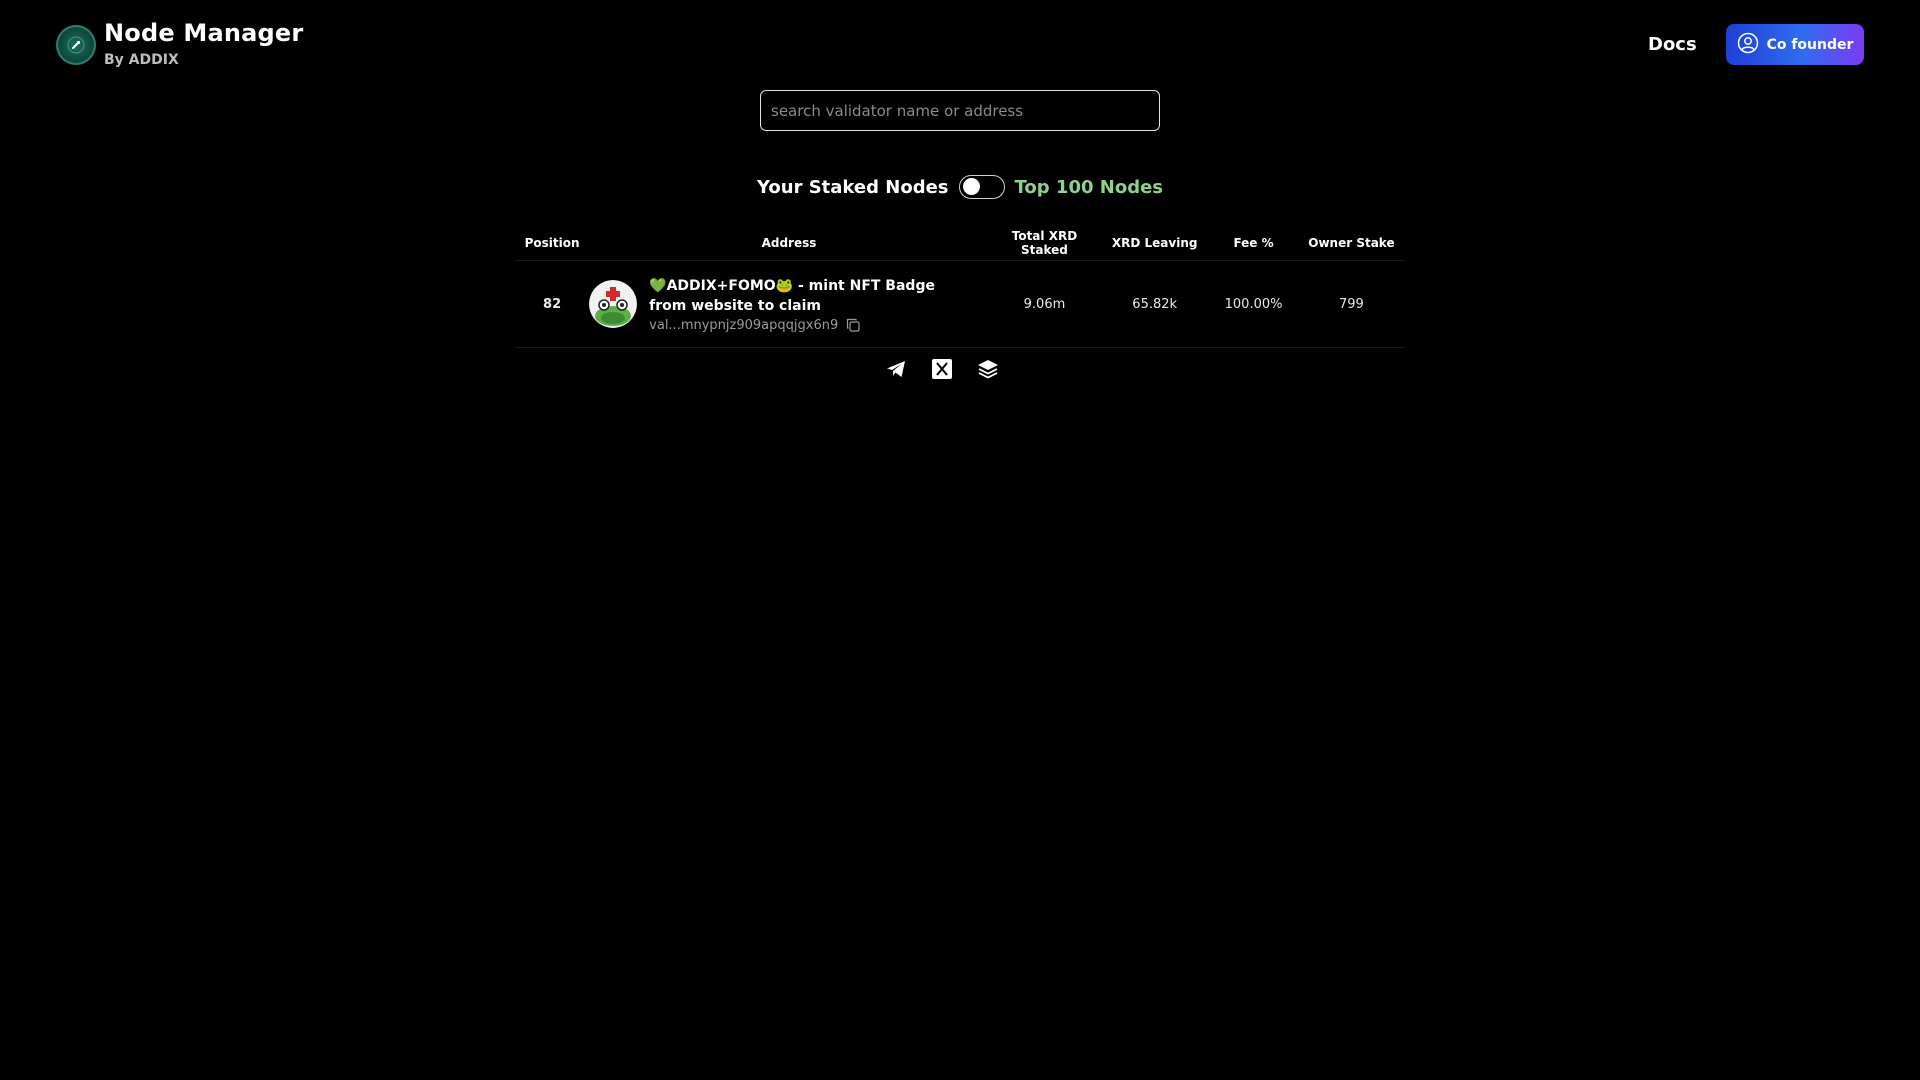 The width and height of the screenshot is (1920, 1080). Describe the element at coordinates (613, 304) in the screenshot. I see `validator-avatar` at that location.